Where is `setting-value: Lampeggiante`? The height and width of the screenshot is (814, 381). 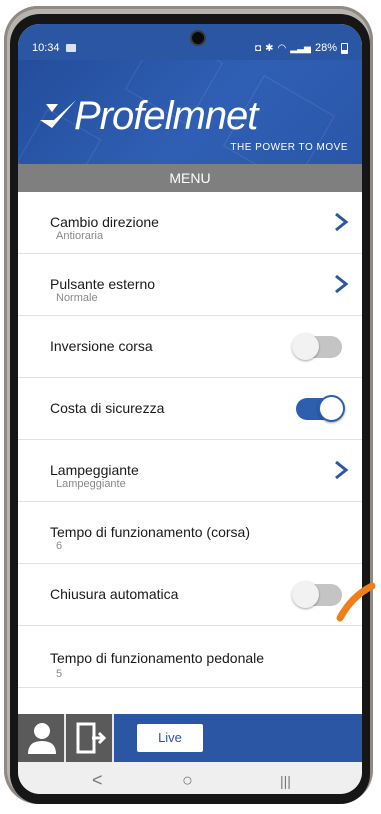
setting-value: Lampeggiante is located at coordinates (91, 484).